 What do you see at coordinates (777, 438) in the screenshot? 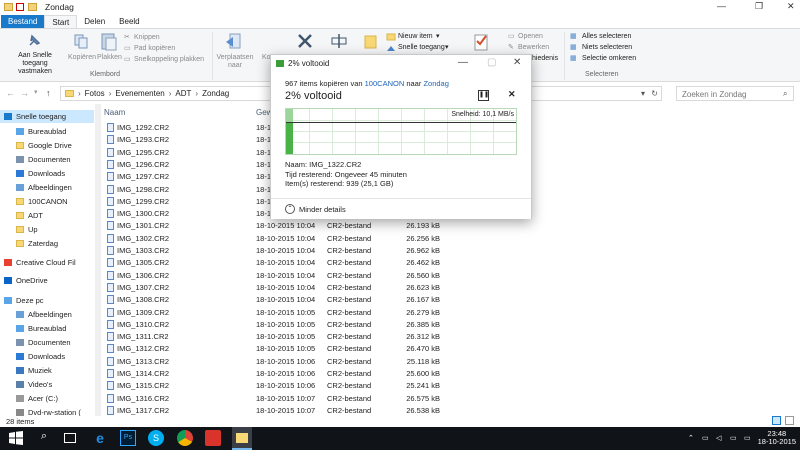
I see `clock: 23:48 18-10-2015` at bounding box center [777, 438].